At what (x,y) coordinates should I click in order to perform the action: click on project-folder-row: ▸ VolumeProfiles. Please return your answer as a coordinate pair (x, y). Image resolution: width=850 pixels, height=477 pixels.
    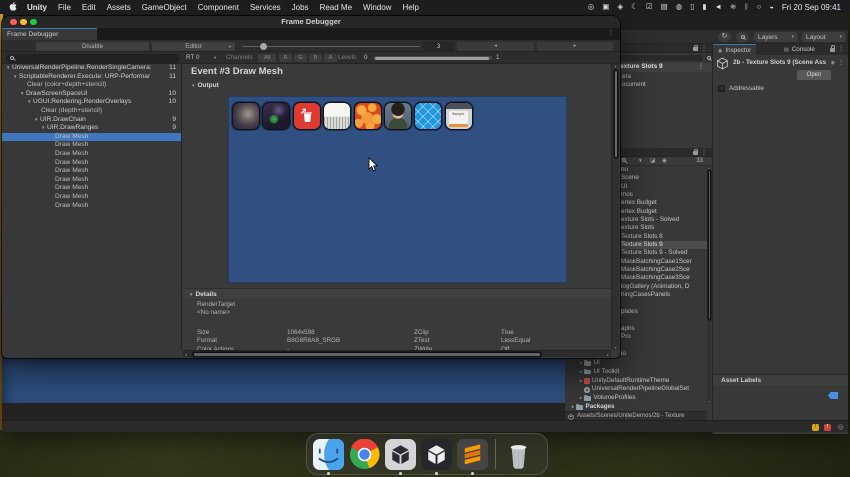
    Looking at the image, I should click on (636, 398).